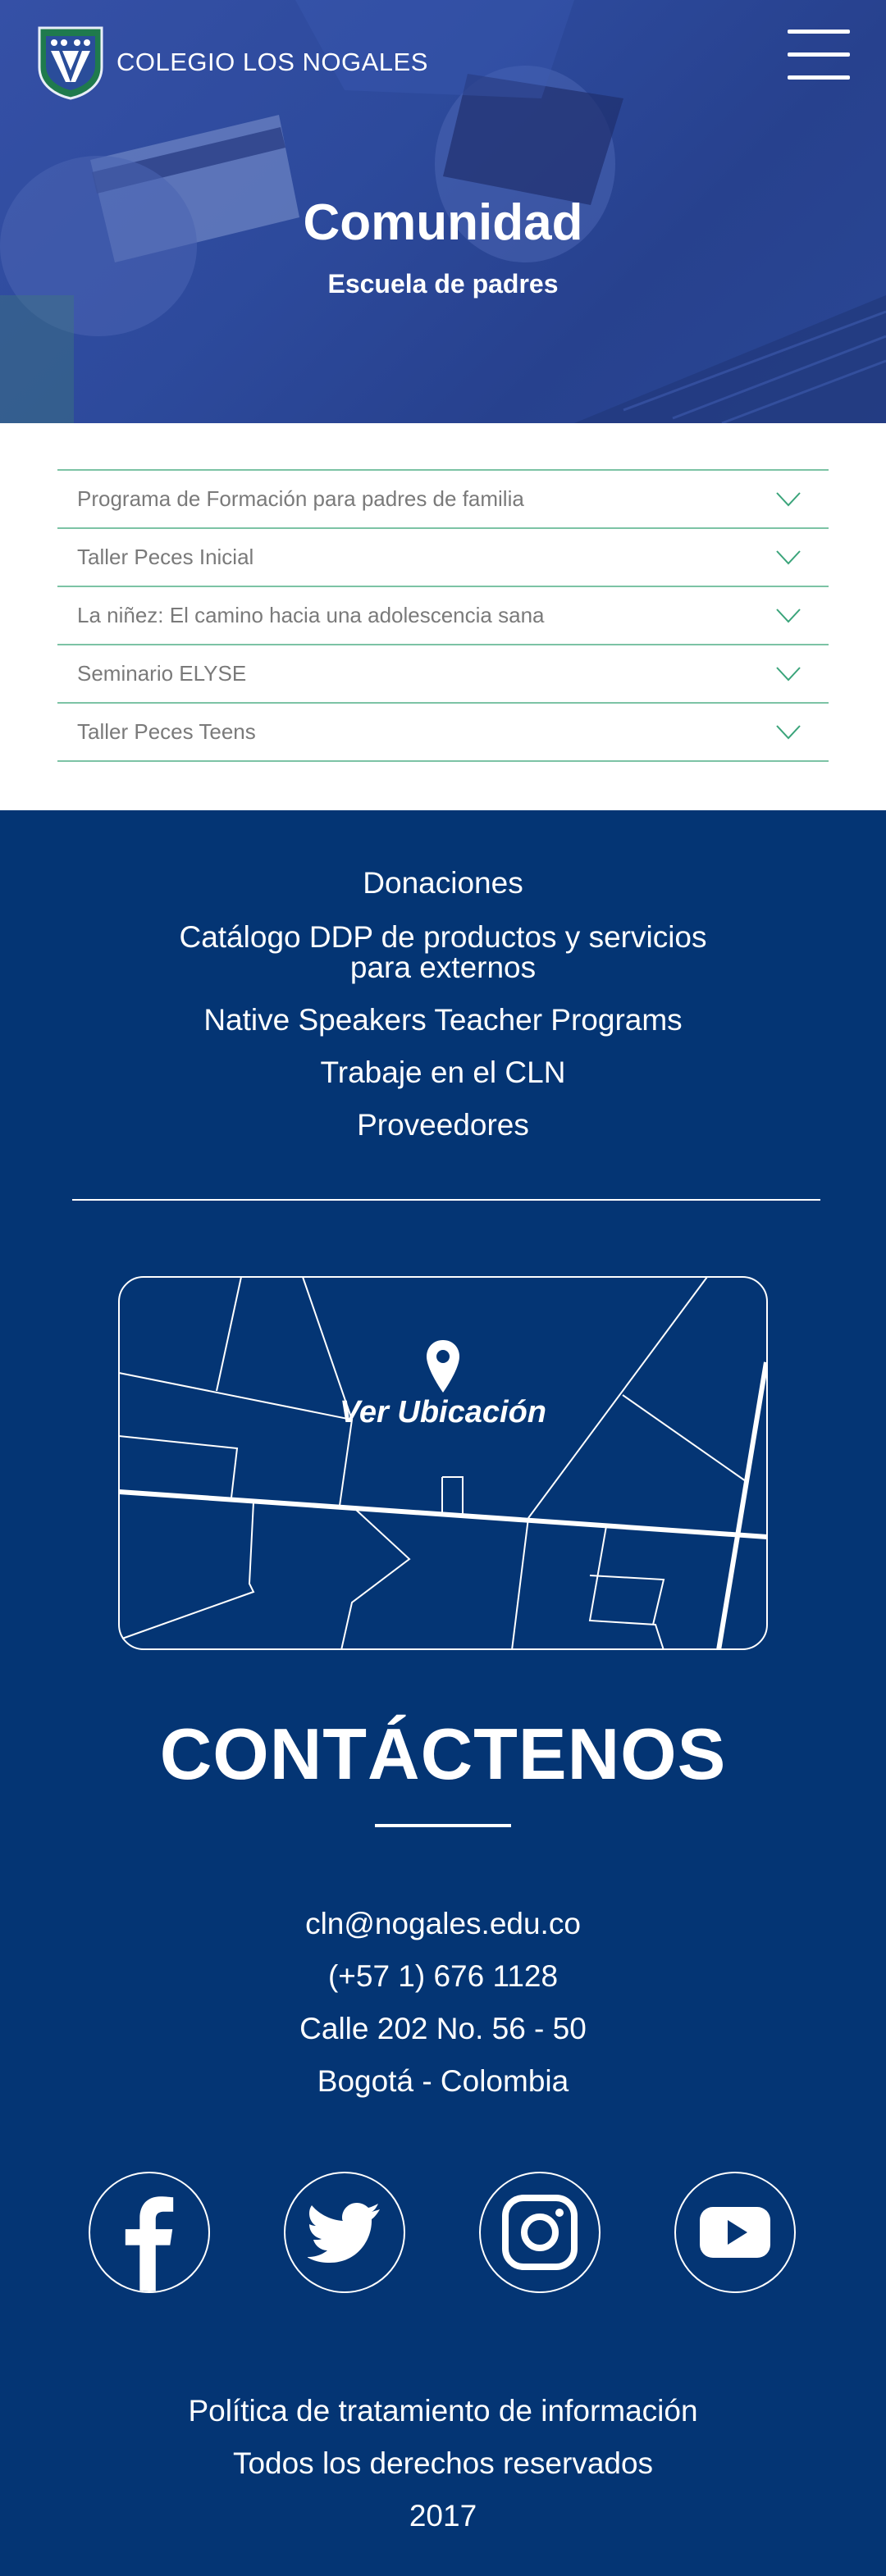  I want to click on footer-link-catalogo-line2: para externos, so click(443, 967).